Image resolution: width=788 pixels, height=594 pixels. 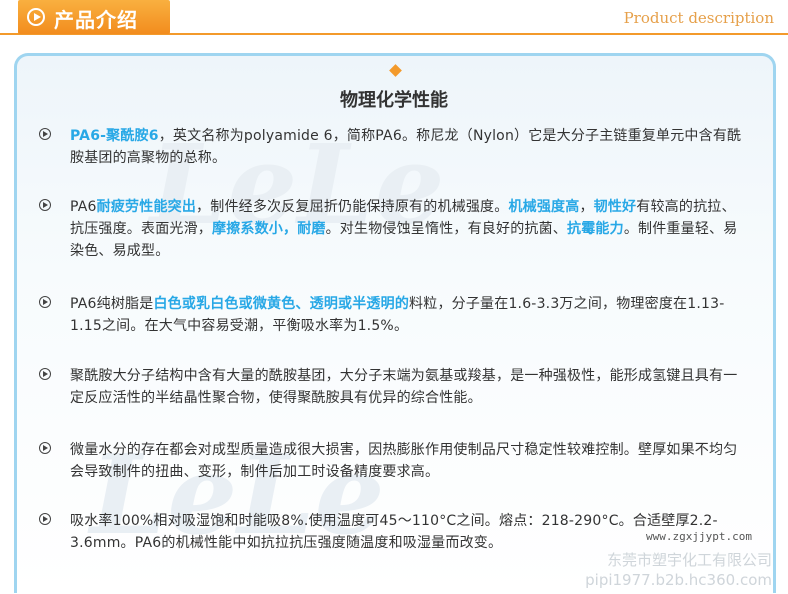 I want to click on product-intro-tab: 产品介绍, so click(x=94, y=17).